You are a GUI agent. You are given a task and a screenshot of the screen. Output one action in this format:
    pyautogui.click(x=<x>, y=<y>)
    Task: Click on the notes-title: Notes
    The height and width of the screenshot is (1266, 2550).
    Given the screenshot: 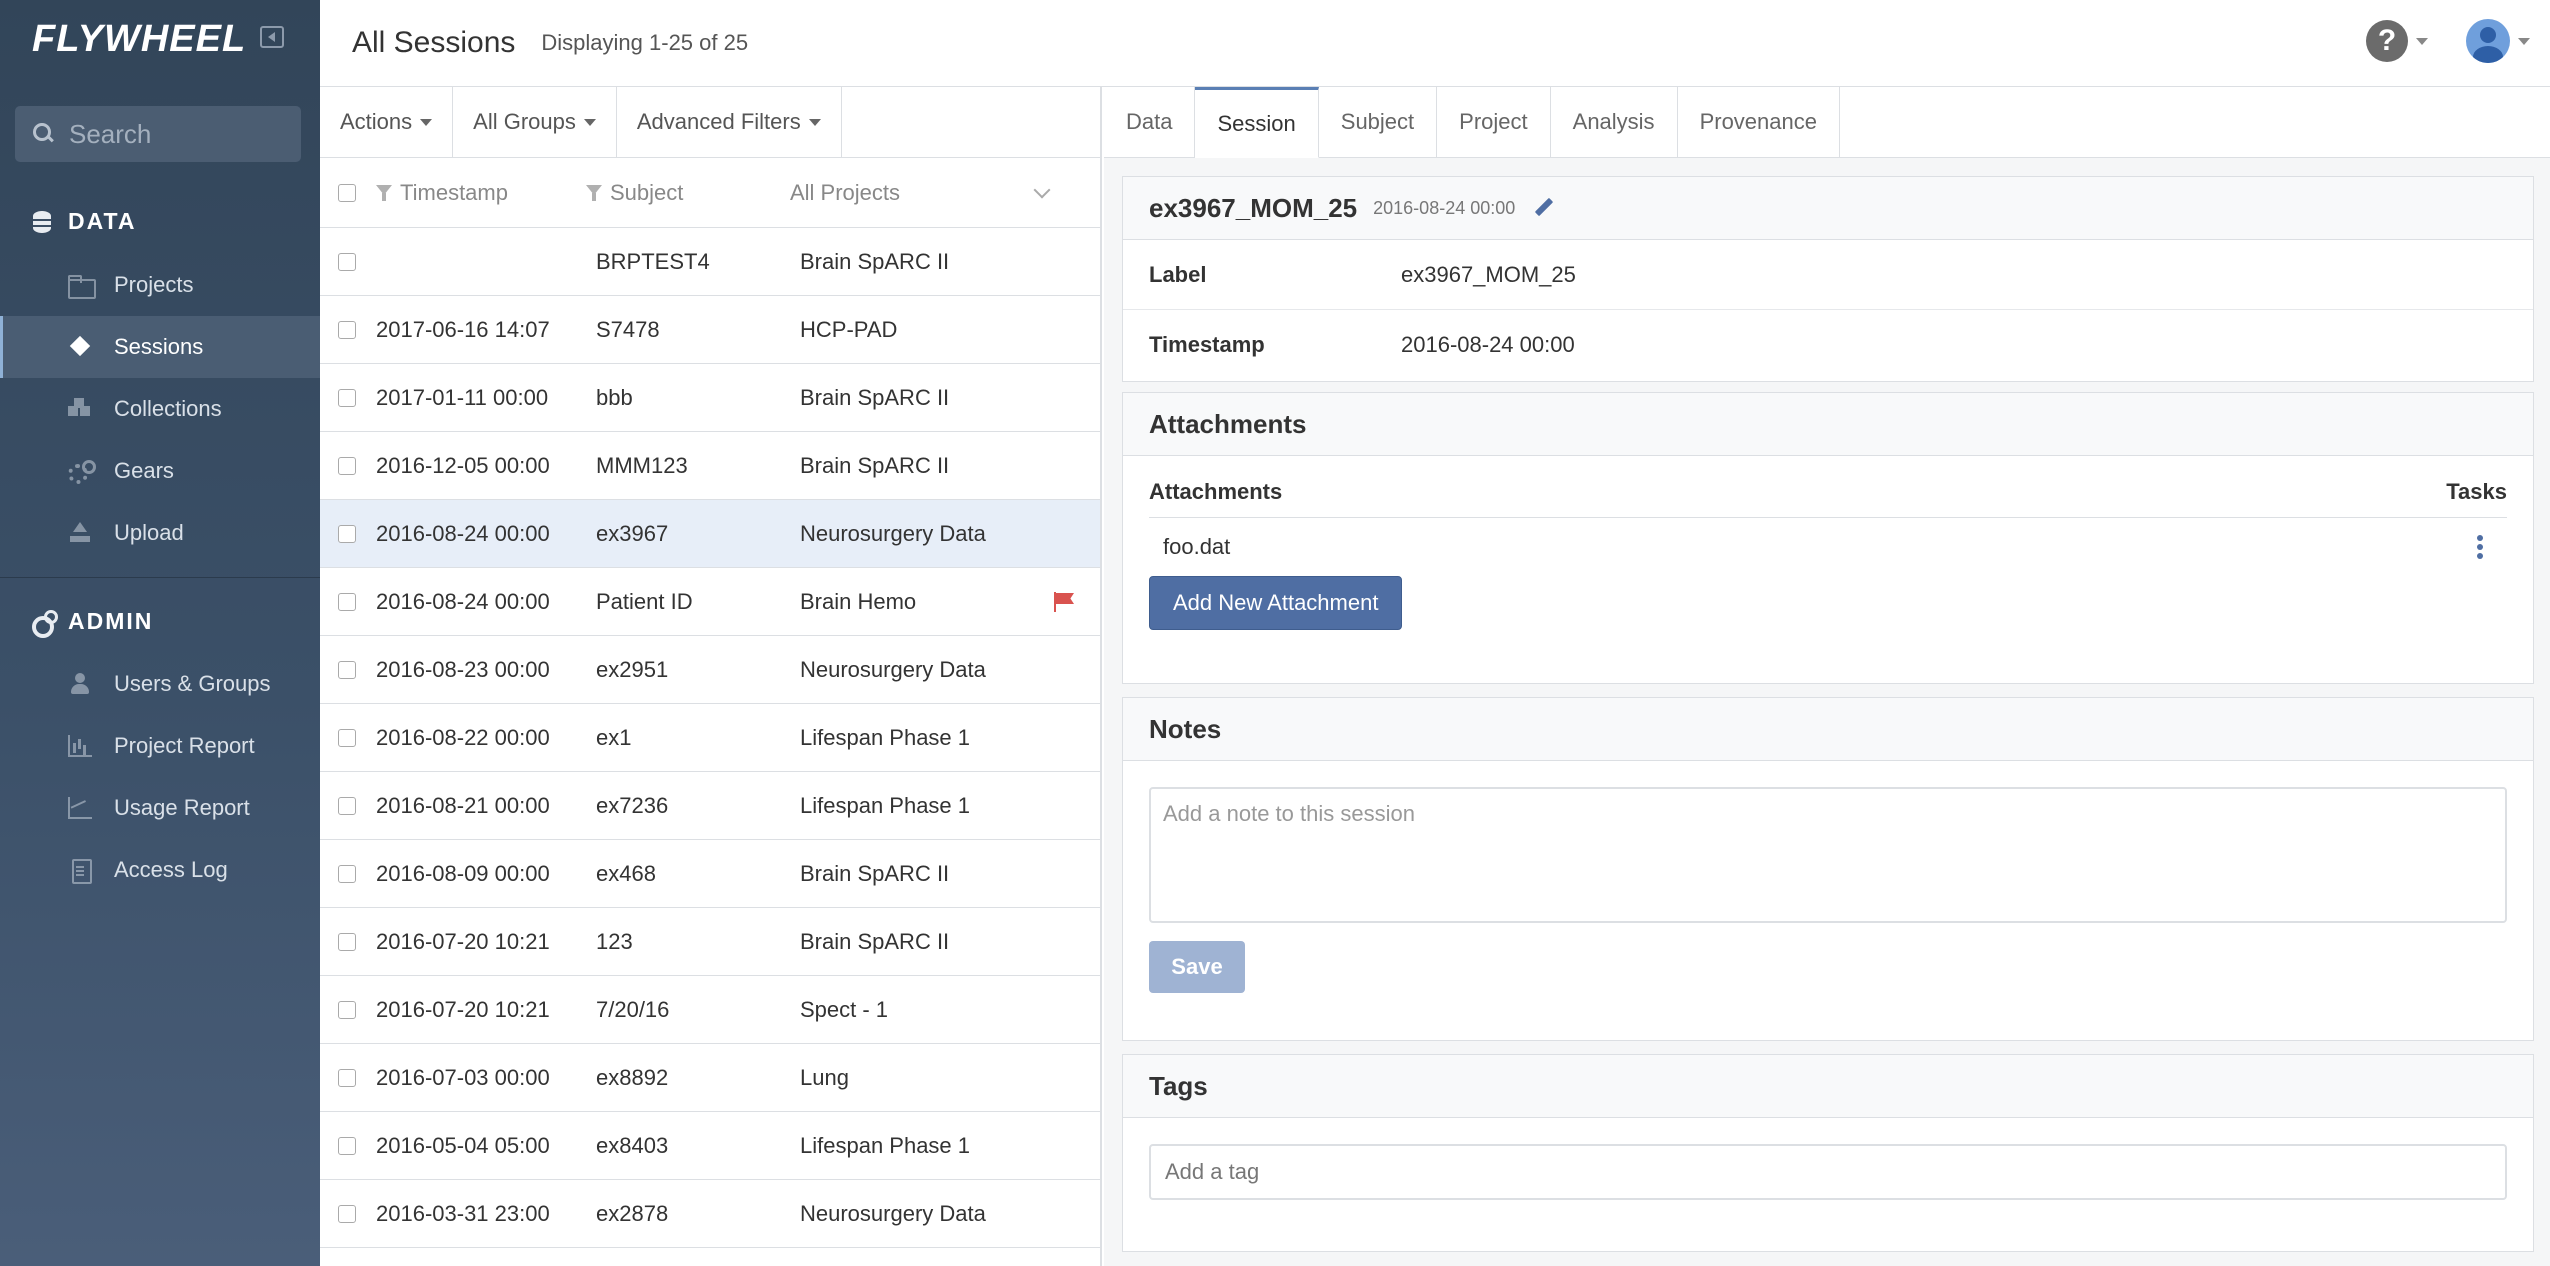 What is the action you would take?
    pyautogui.click(x=1828, y=729)
    